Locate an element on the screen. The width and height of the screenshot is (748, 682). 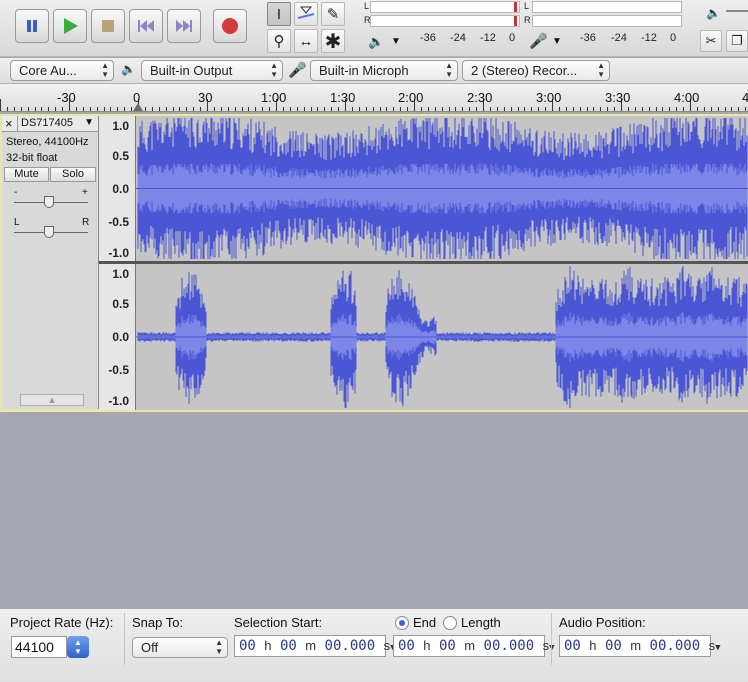
gain-plus-label: + is located at coordinates (85, 192).